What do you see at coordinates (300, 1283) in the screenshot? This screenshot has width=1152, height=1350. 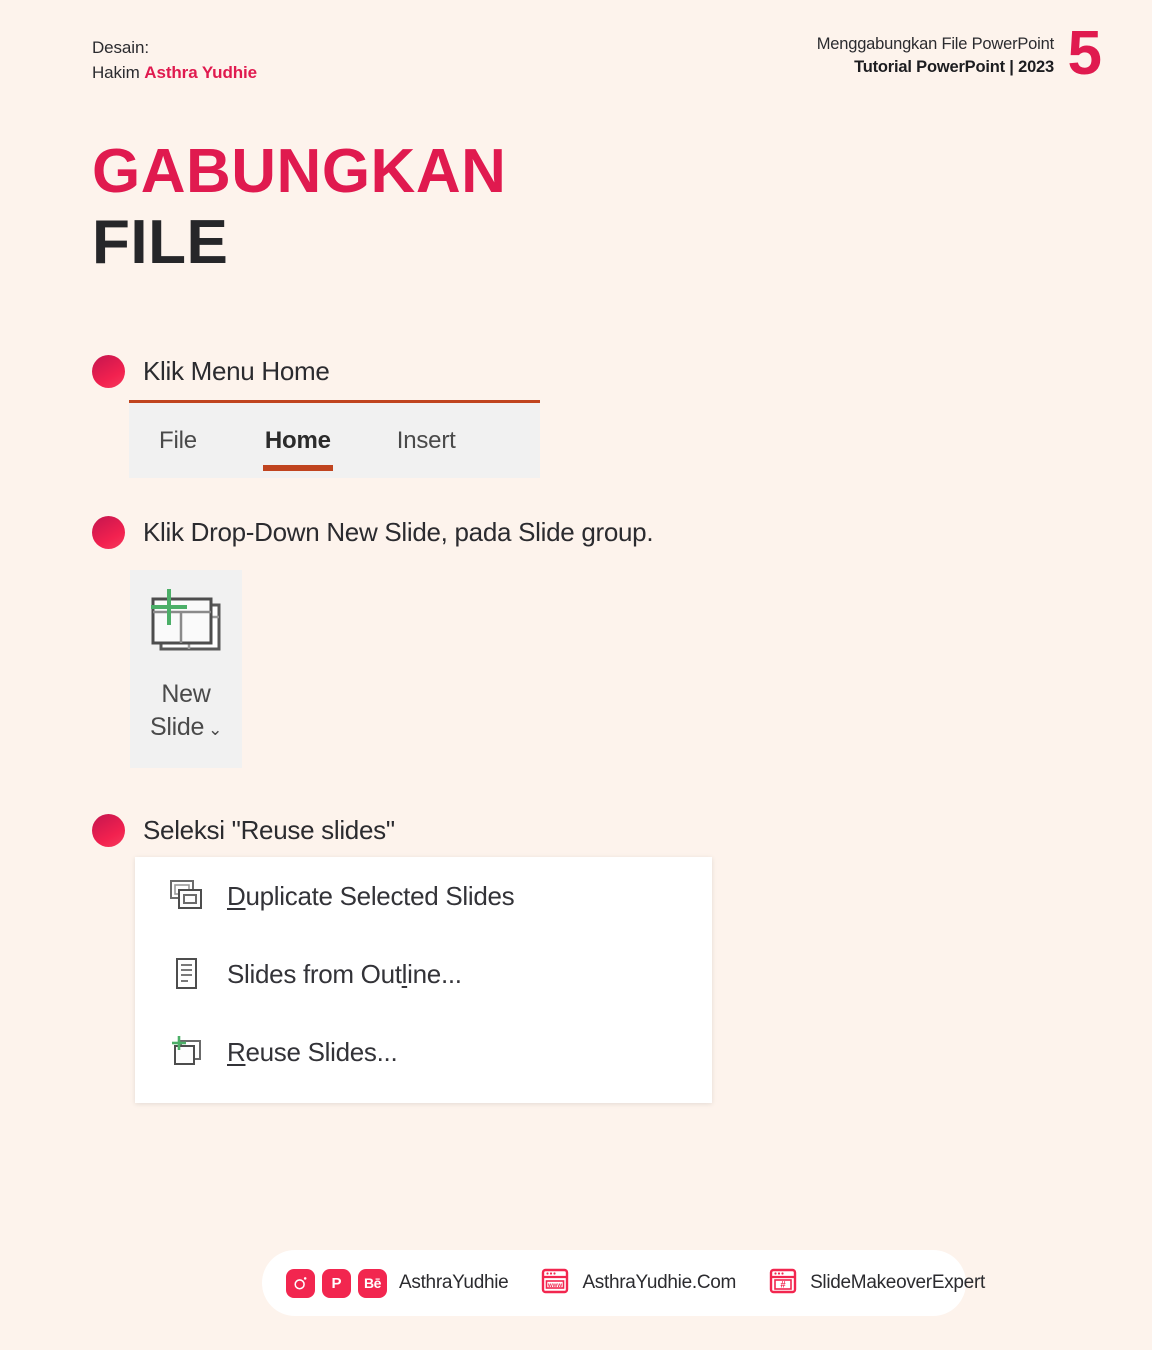 I see `instagram-icon` at bounding box center [300, 1283].